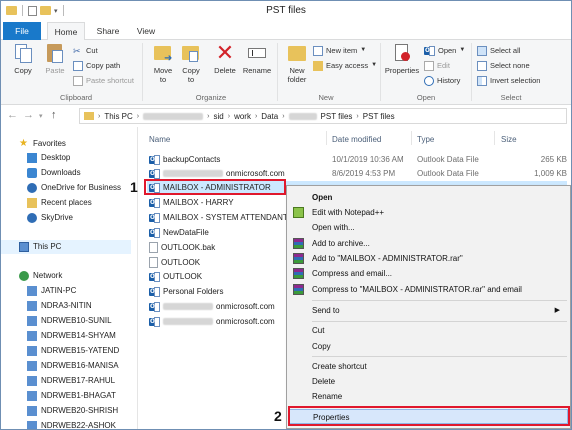 The width and height of the screenshot is (572, 430). Describe the element at coordinates (42, 144) in the screenshot. I see `nav-favorites: ★ Favorites` at that location.